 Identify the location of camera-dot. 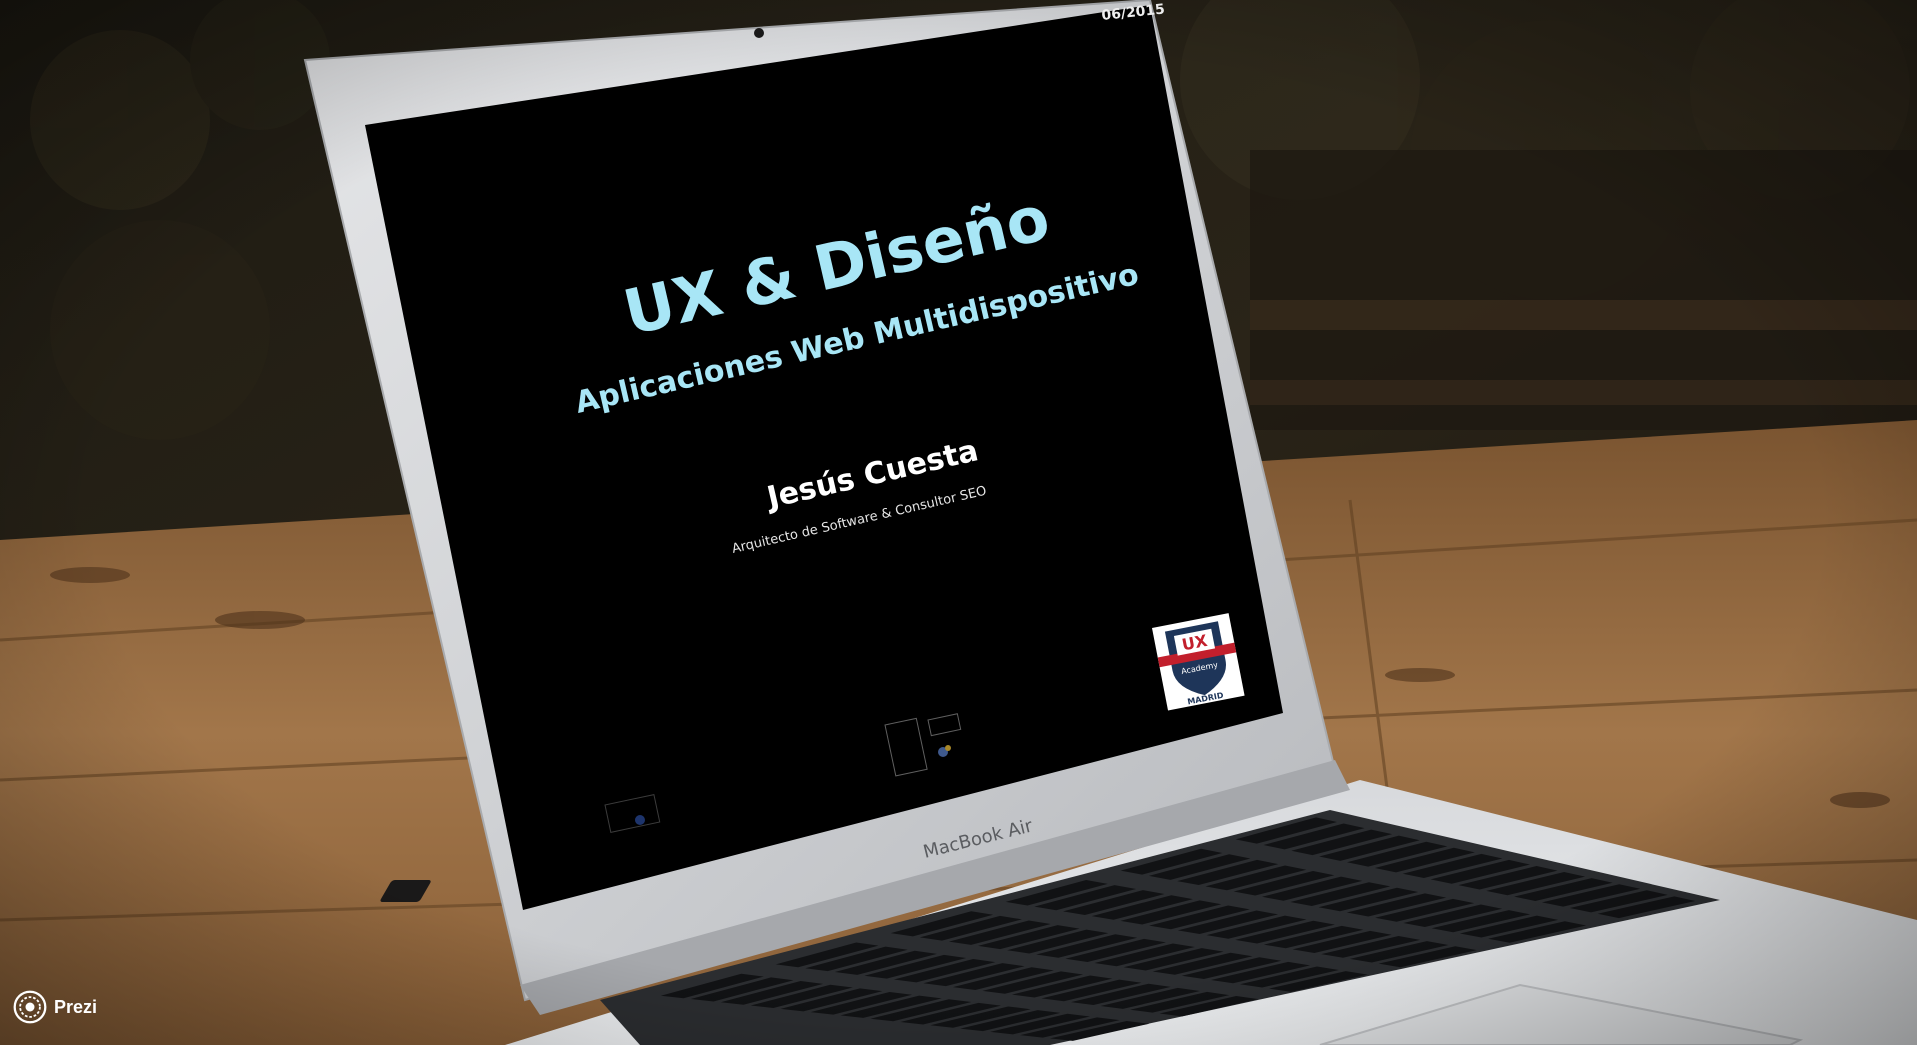
(759, 33).